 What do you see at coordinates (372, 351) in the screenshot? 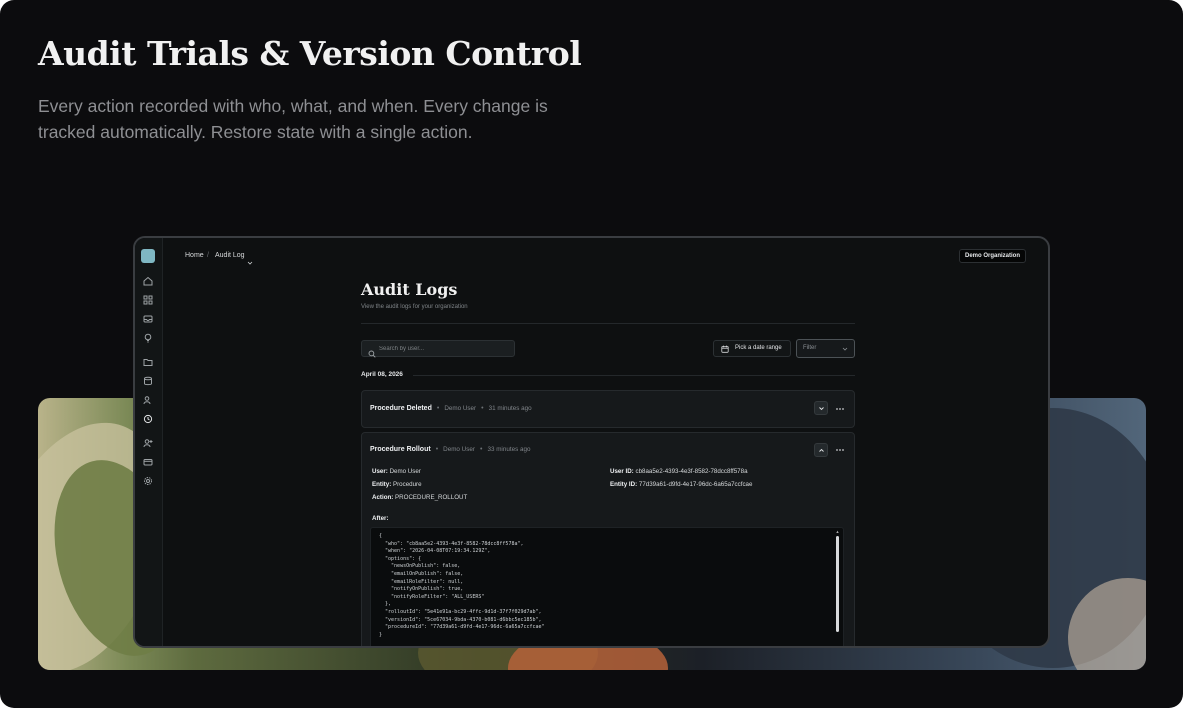
I see `search-icon` at bounding box center [372, 351].